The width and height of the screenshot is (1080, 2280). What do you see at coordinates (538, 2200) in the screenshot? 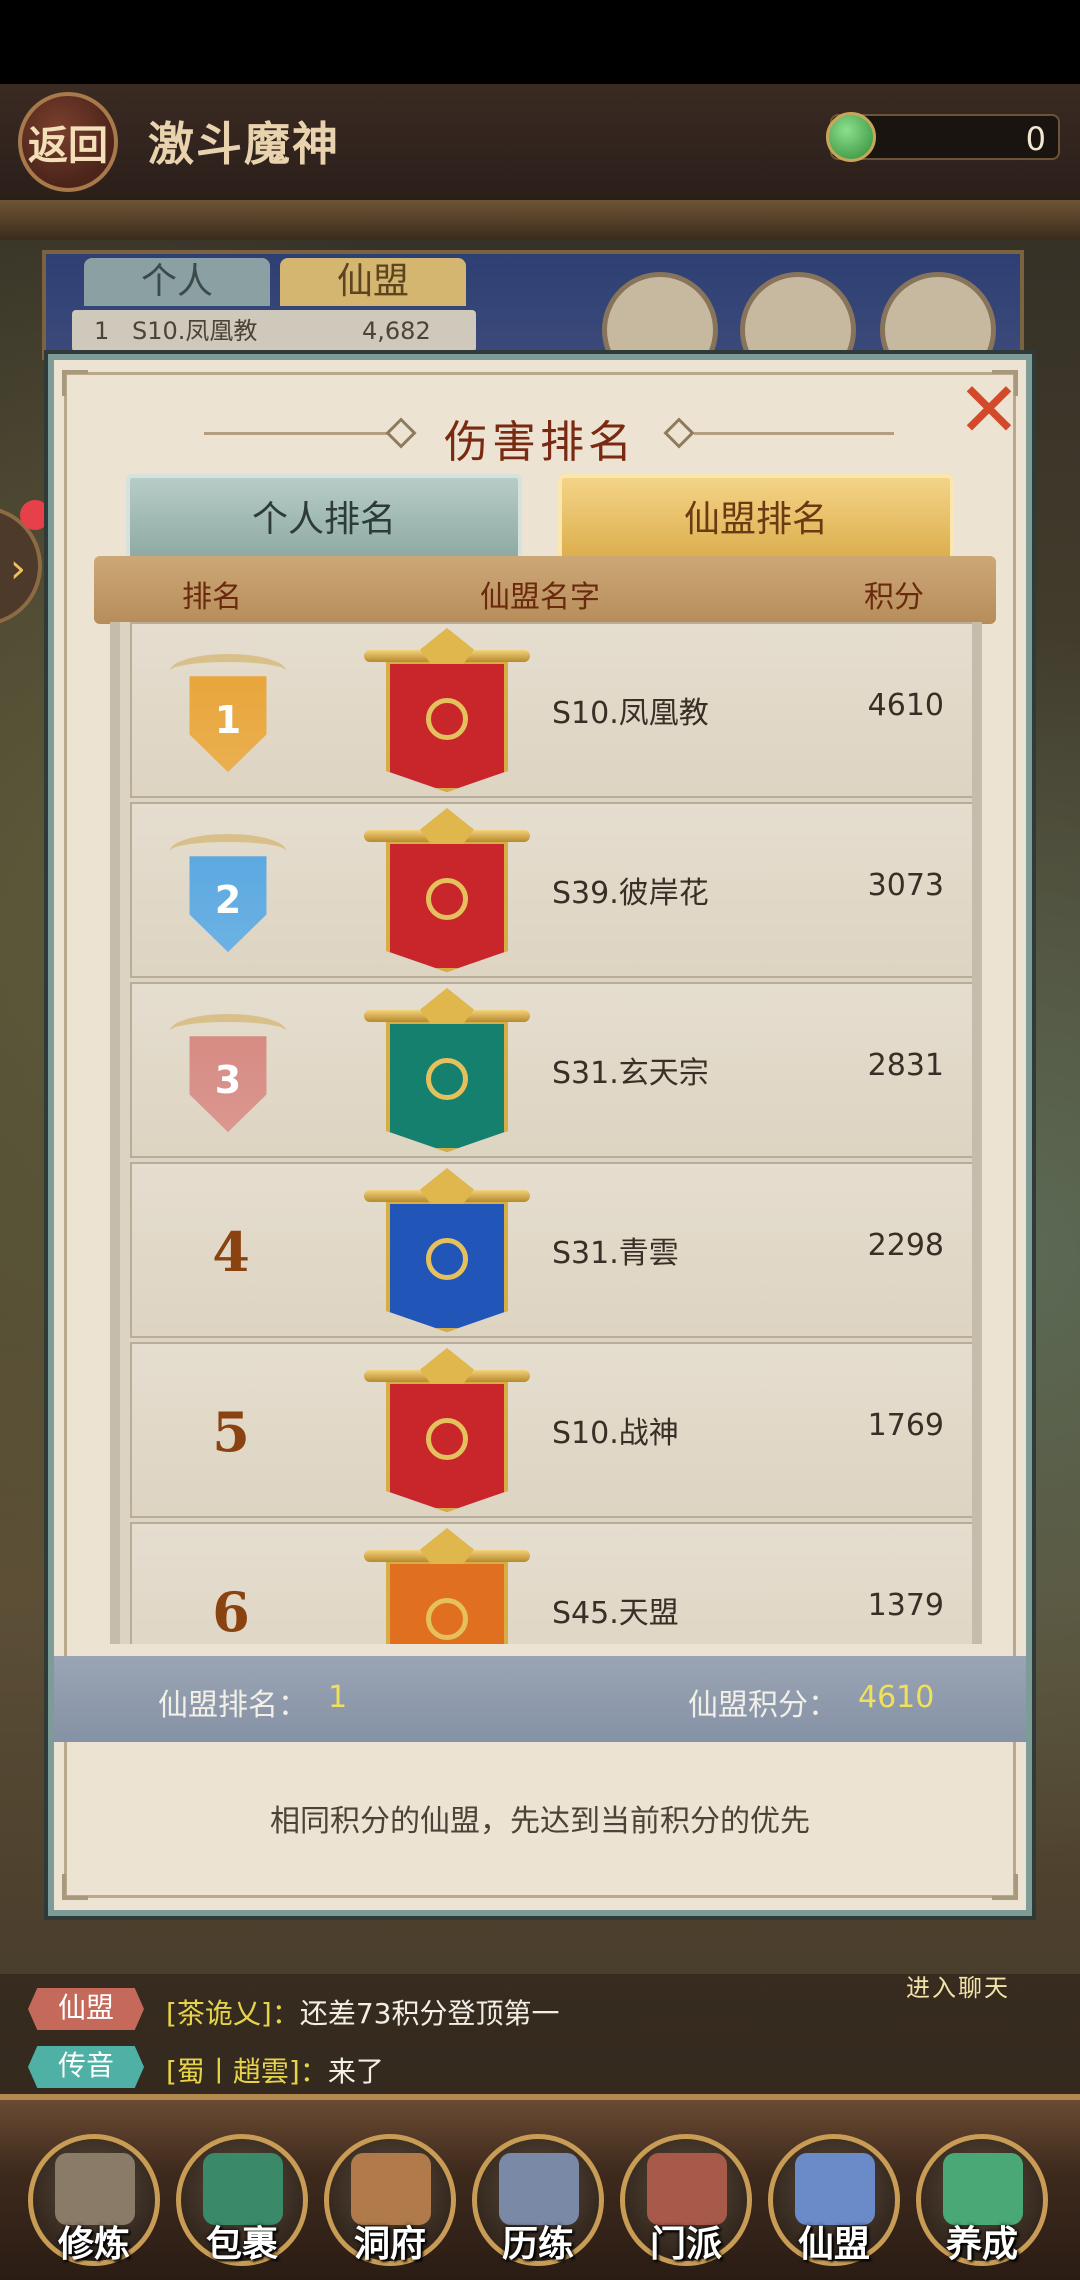
I see `nav-trial-button: 历练` at bounding box center [538, 2200].